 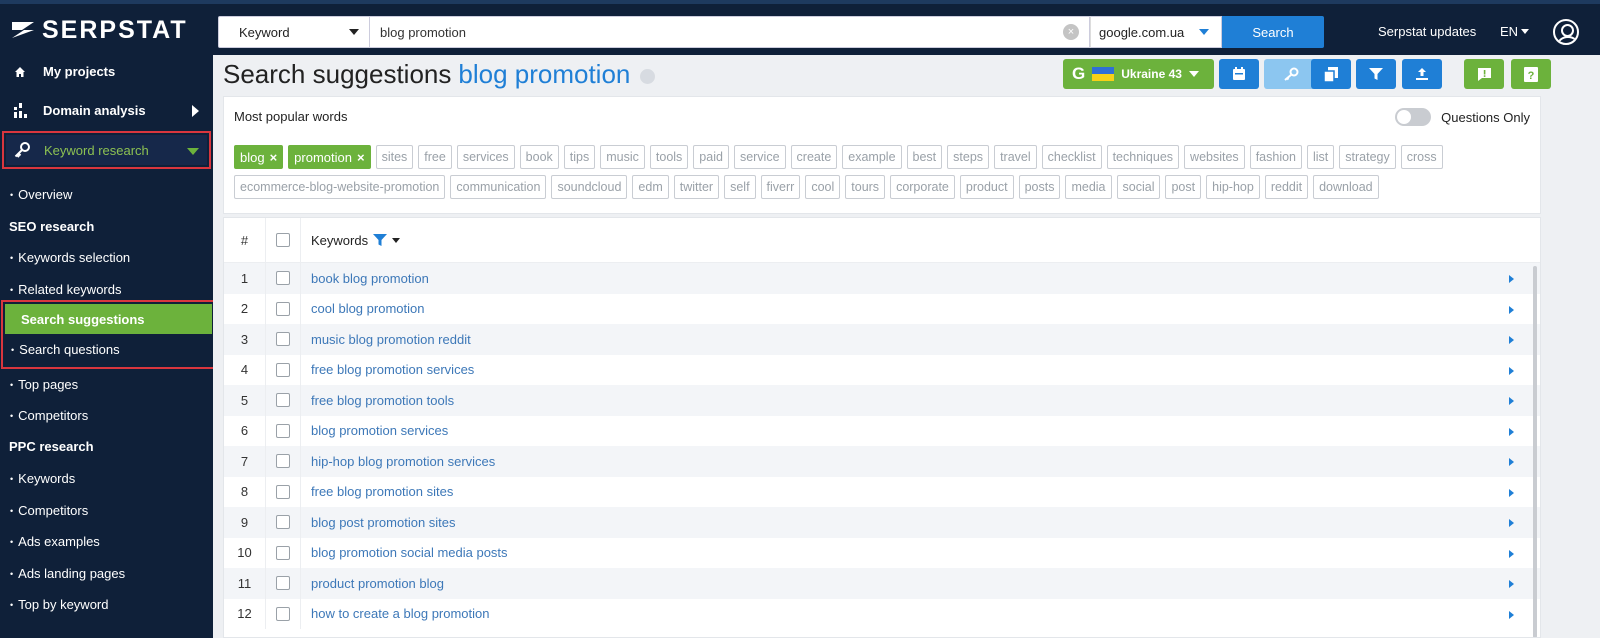 I want to click on word-chip: book, so click(x=539, y=157).